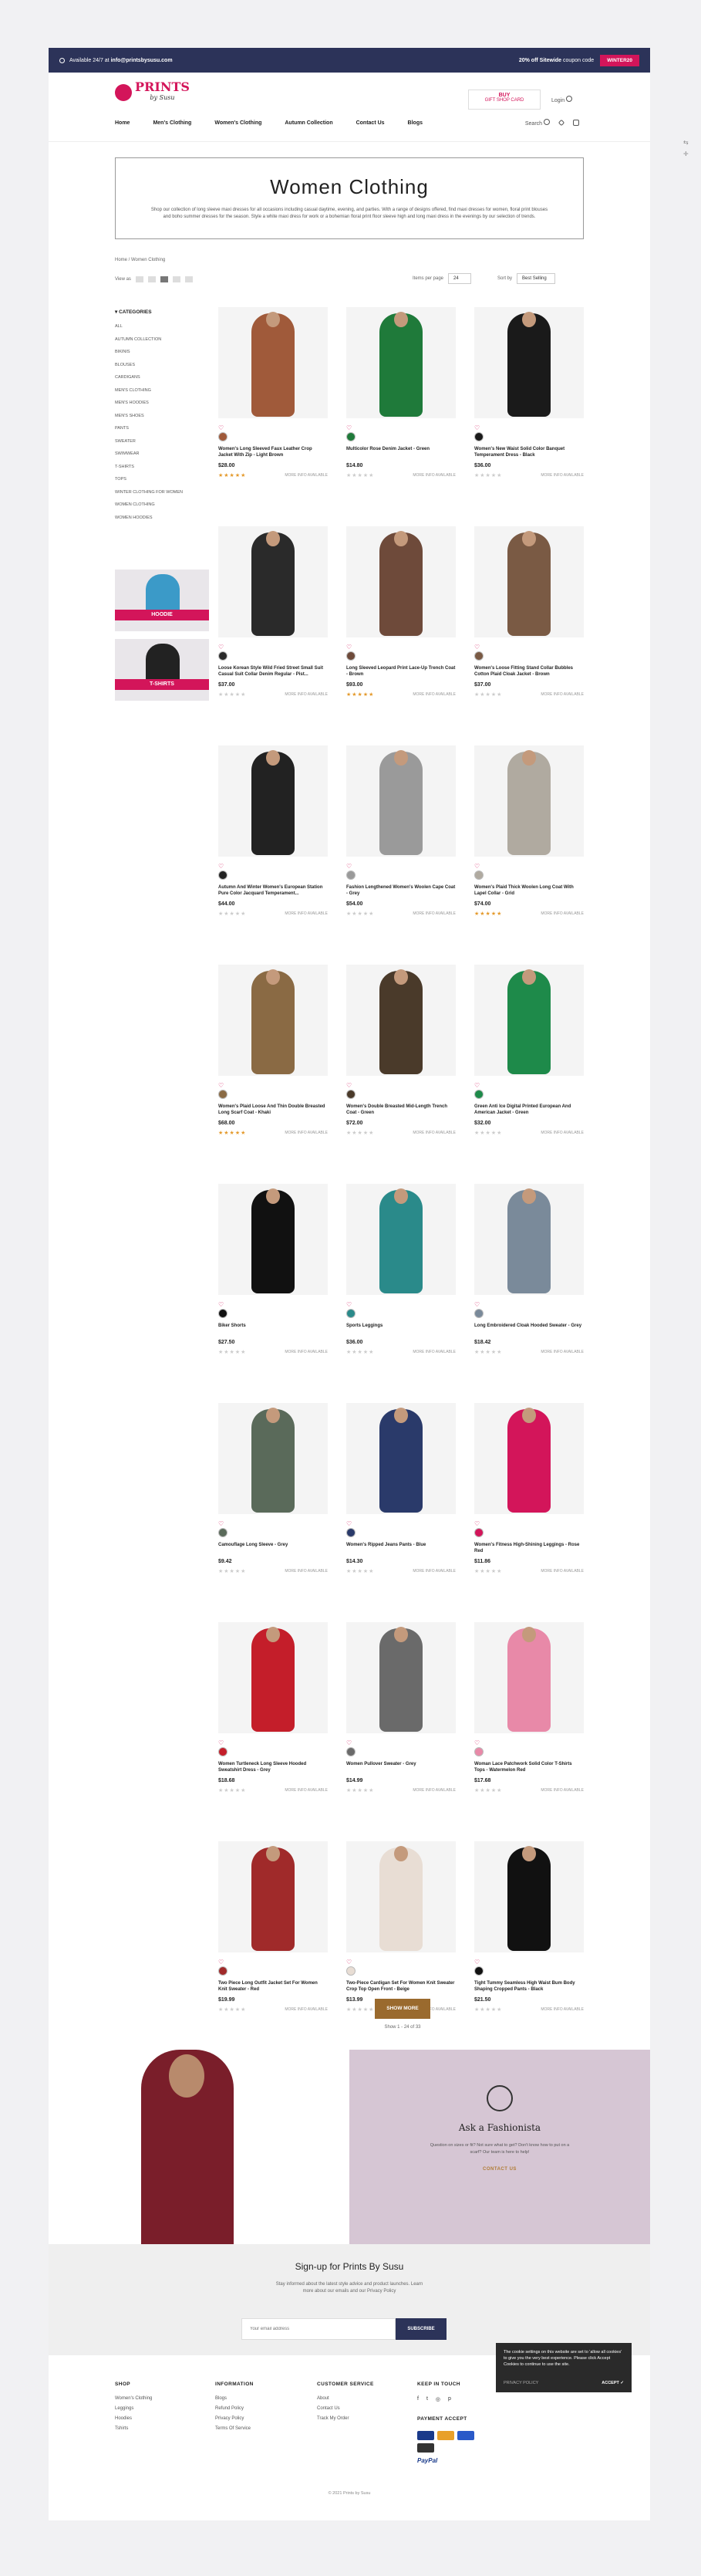 Image resolution: width=701 pixels, height=2576 pixels. I want to click on nav-blogs: Blogs, so click(416, 123).